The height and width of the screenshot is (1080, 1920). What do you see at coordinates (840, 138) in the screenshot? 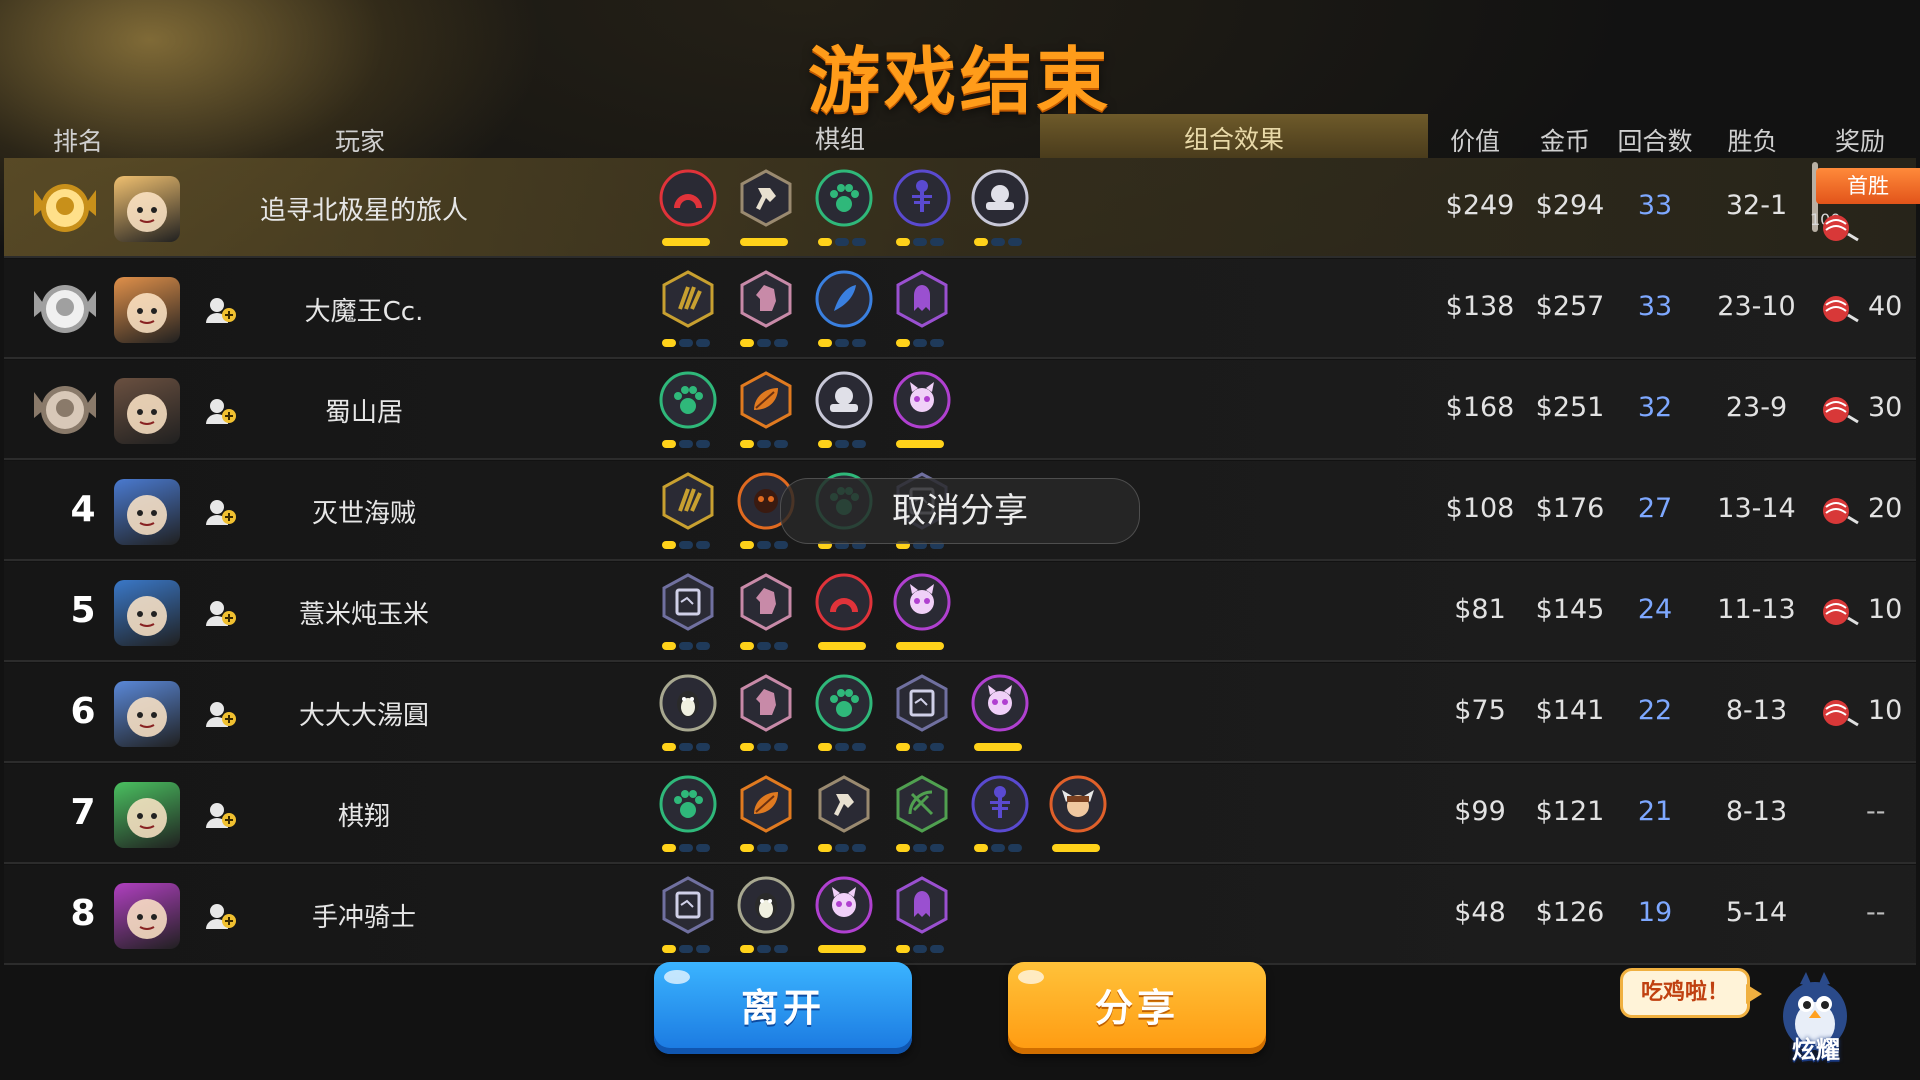
I see `header-deck-tab: 棋组` at bounding box center [840, 138].